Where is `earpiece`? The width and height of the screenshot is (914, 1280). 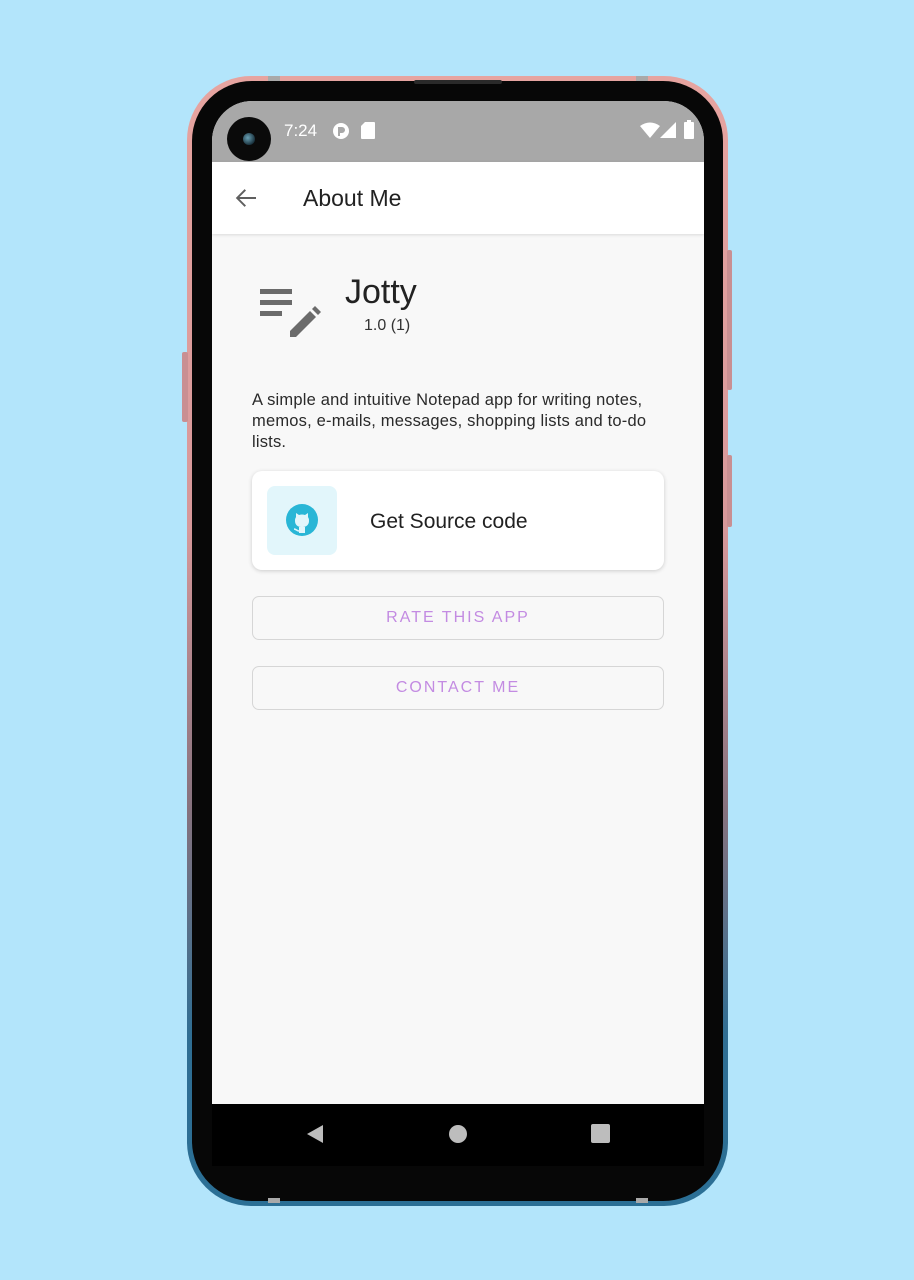 earpiece is located at coordinates (458, 82).